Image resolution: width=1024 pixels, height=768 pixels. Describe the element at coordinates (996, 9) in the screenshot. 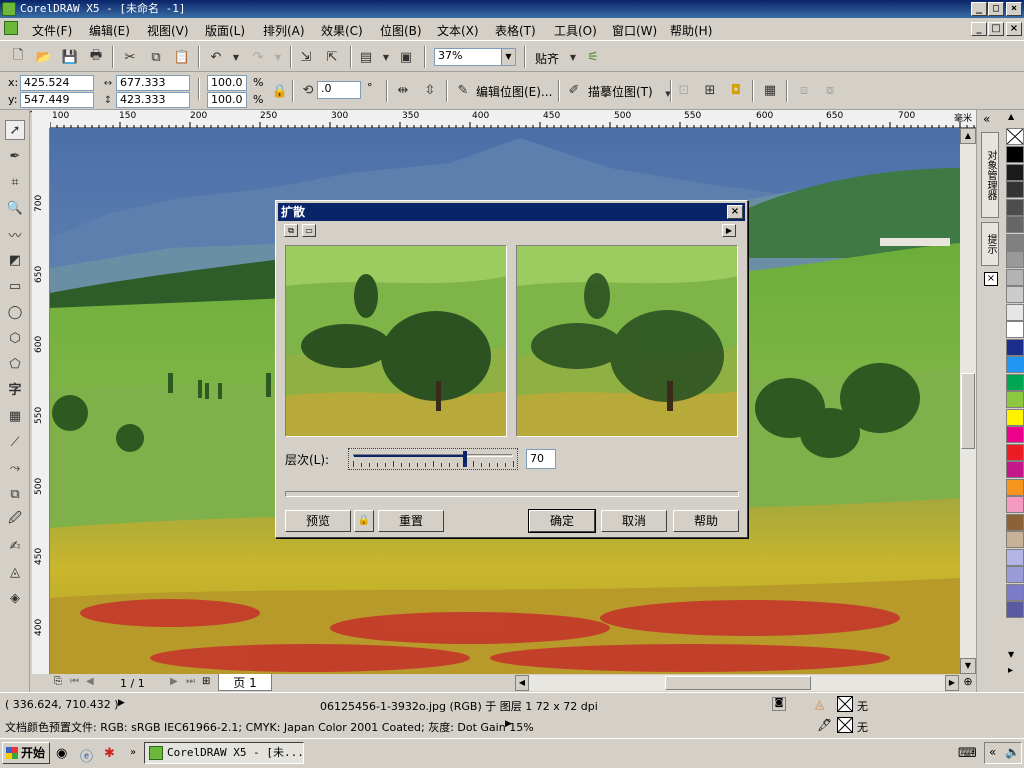

I see `maximize-button: □` at that location.